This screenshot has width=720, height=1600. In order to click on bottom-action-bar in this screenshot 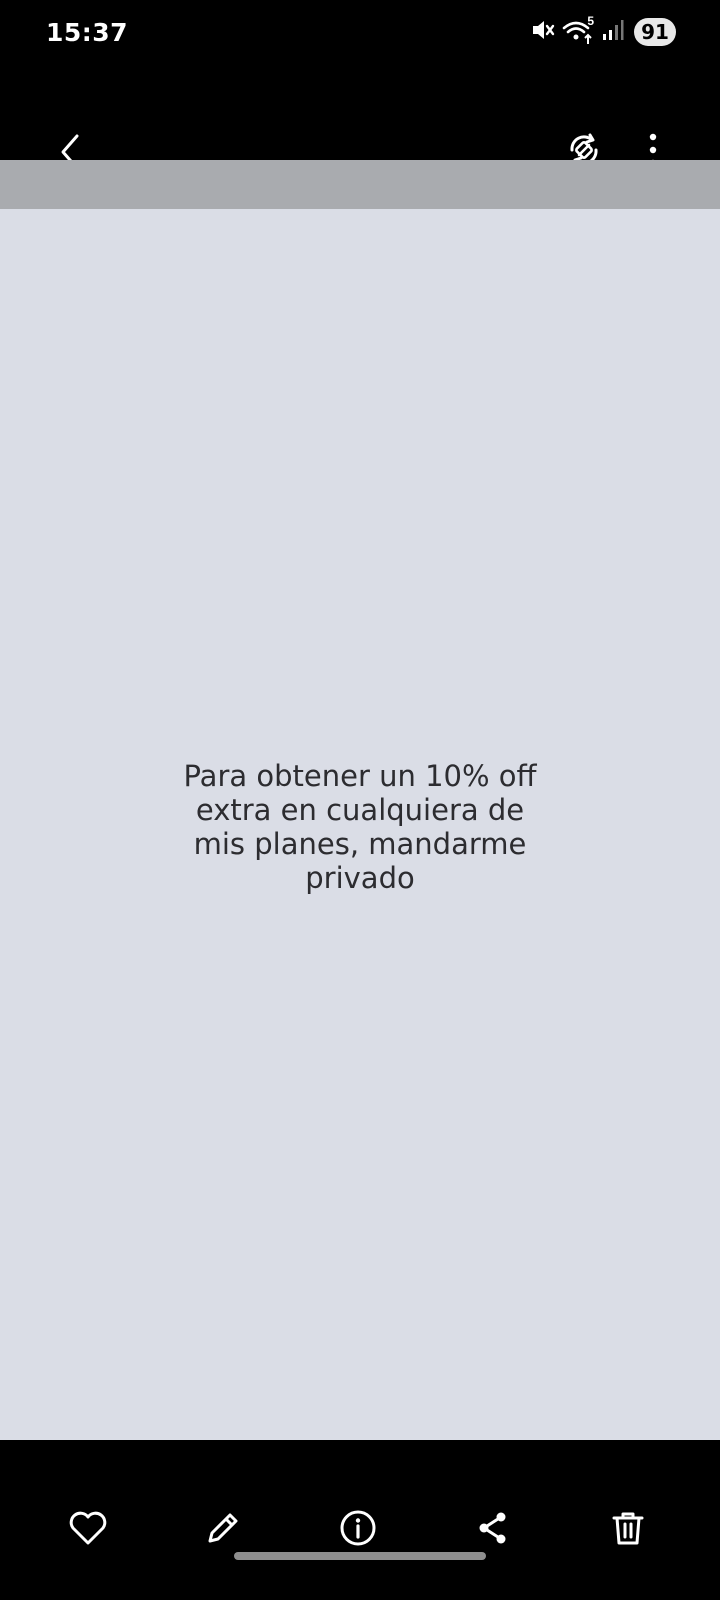, I will do `click(360, 1520)`.